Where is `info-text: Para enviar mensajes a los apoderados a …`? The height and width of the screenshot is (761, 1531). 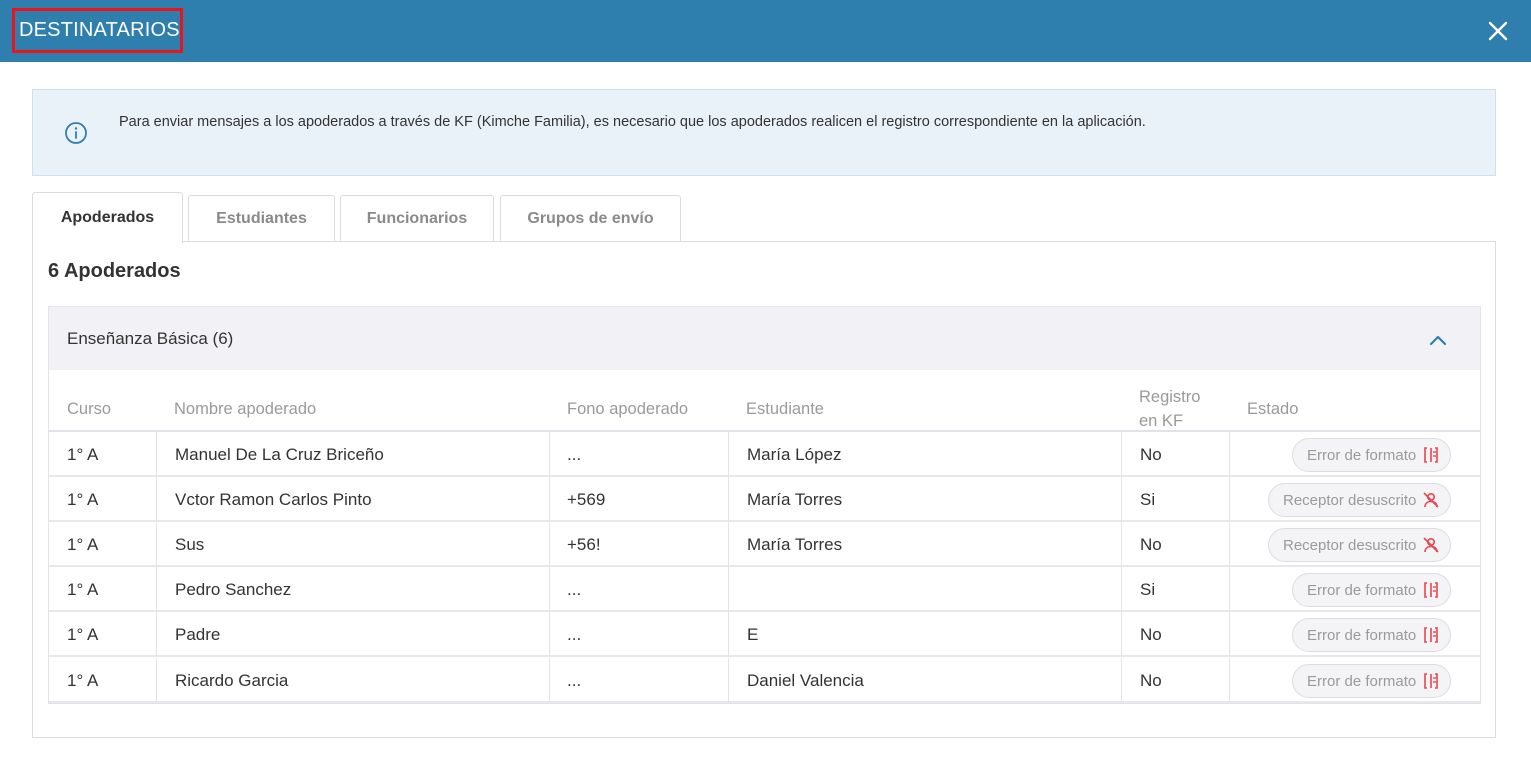
info-text: Para enviar mensajes a los apoderados a … is located at coordinates (632, 122).